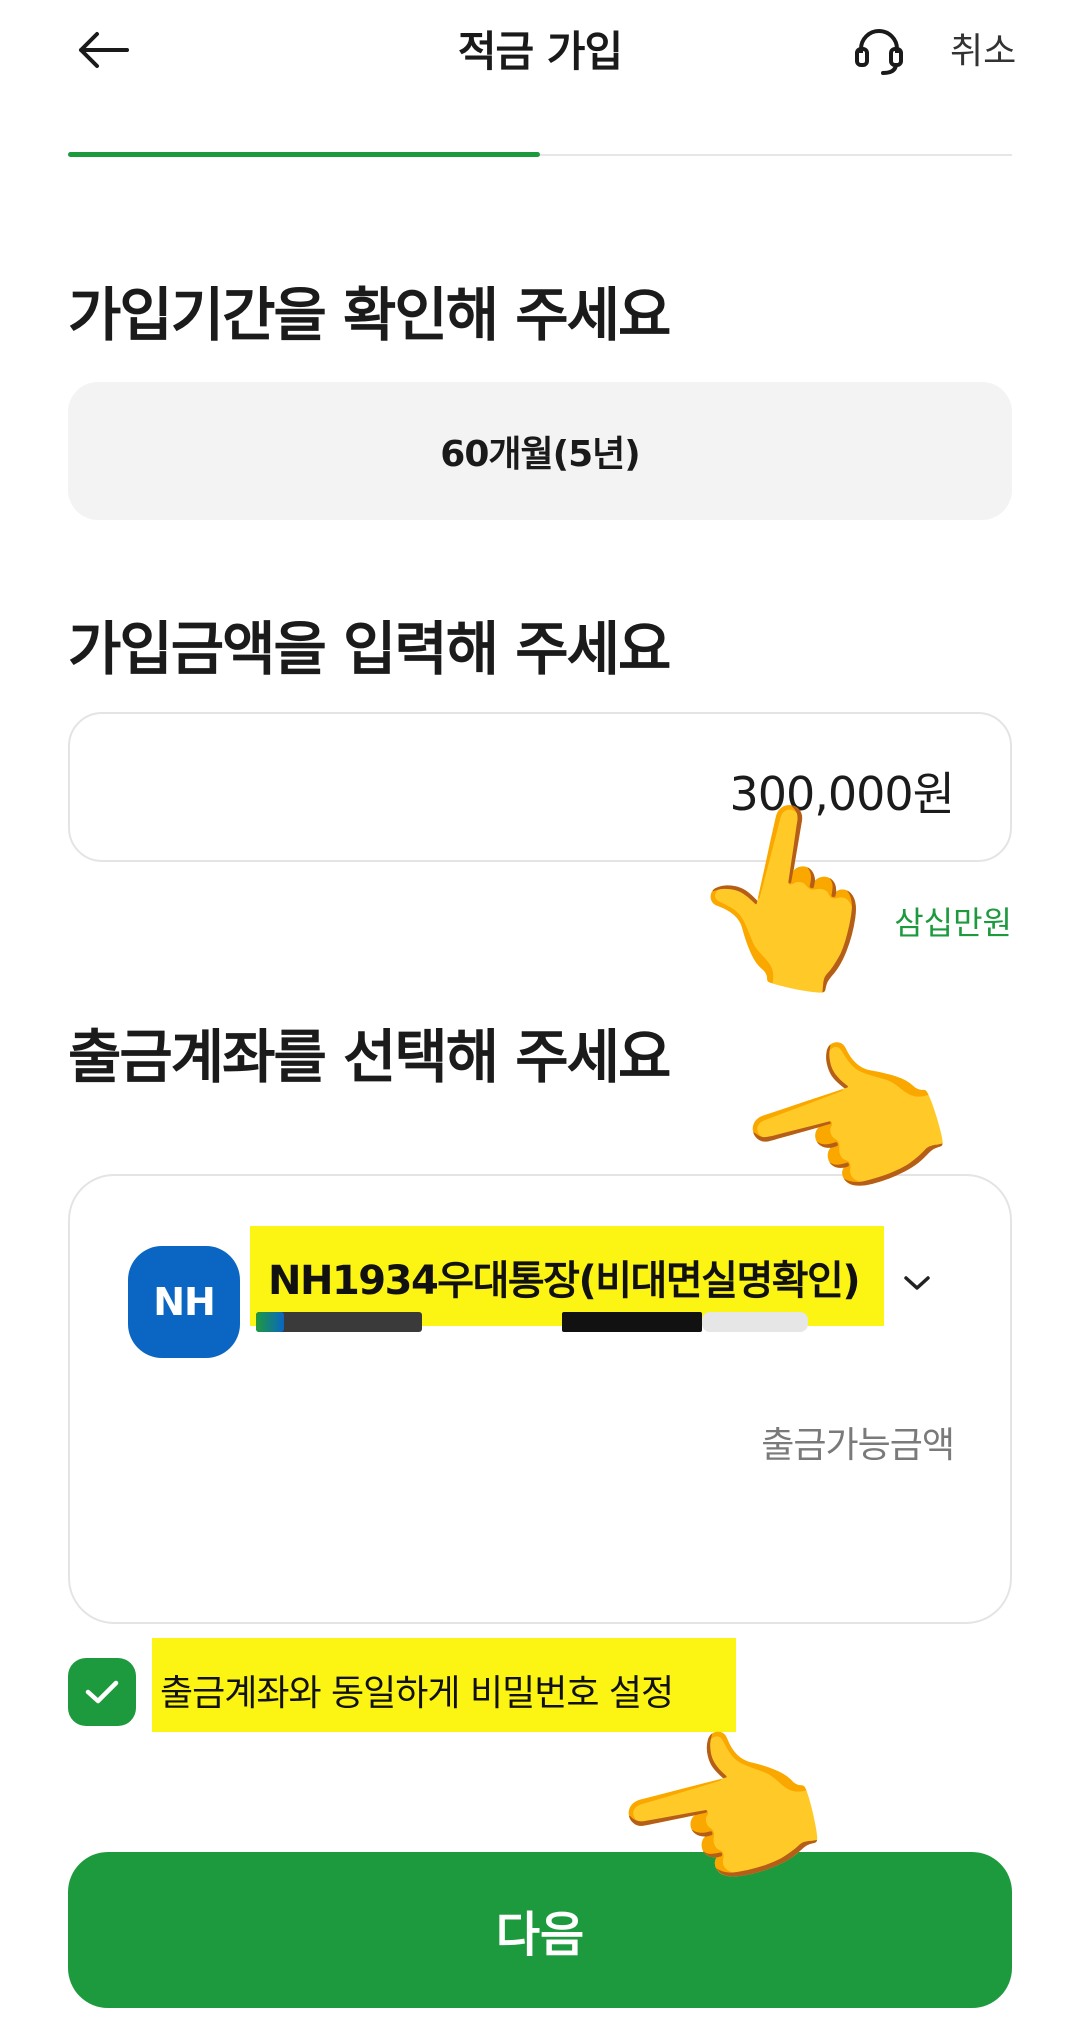 The height and width of the screenshot is (2032, 1080). What do you see at coordinates (369, 315) in the screenshot?
I see `period-section-title: 가입기간을 확인해 주세요` at bounding box center [369, 315].